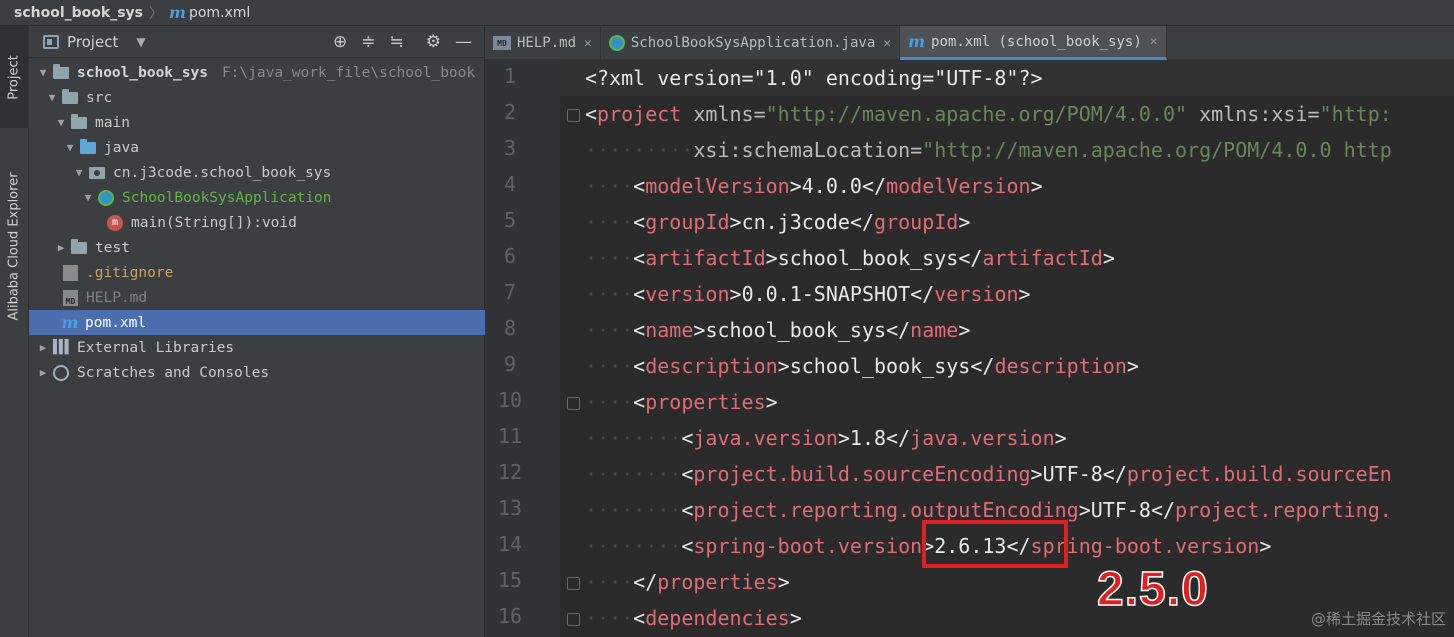  What do you see at coordinates (61, 372) in the screenshot?
I see `scratches-icon` at bounding box center [61, 372].